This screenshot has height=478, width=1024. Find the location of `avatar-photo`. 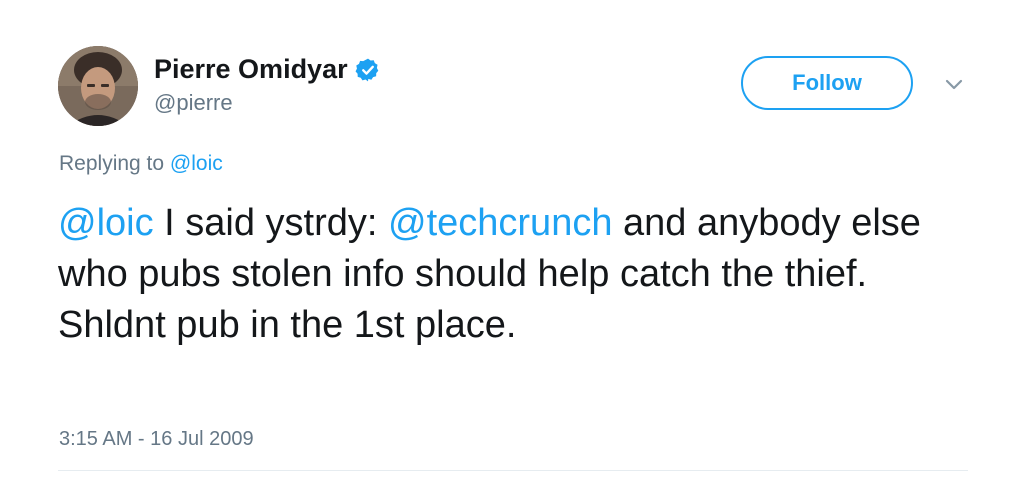

avatar-photo is located at coordinates (98, 86).